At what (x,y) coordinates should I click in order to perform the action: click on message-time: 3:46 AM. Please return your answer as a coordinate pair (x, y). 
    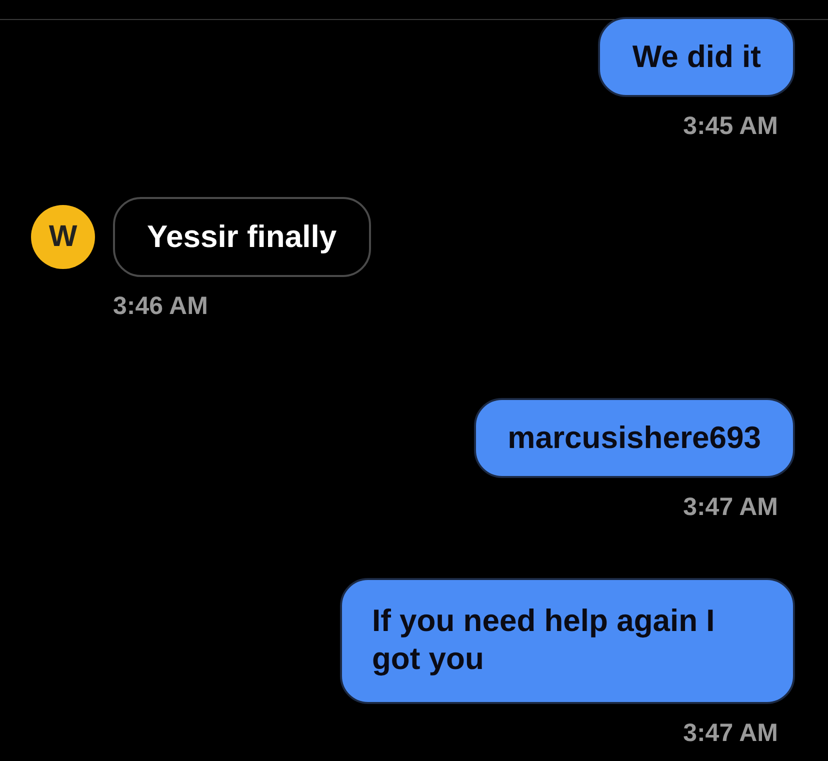
    Looking at the image, I should click on (160, 306).